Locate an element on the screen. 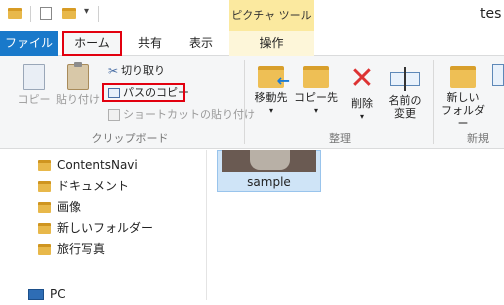  copy-button: コピー is located at coordinates (34, 85).